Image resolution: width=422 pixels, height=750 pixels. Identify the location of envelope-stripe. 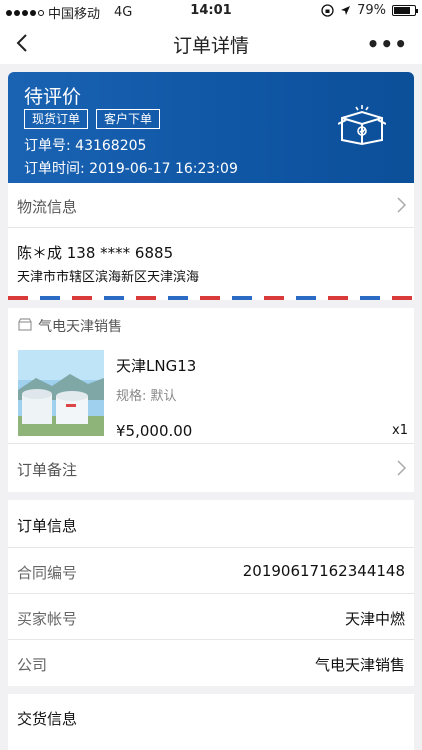
(211, 298).